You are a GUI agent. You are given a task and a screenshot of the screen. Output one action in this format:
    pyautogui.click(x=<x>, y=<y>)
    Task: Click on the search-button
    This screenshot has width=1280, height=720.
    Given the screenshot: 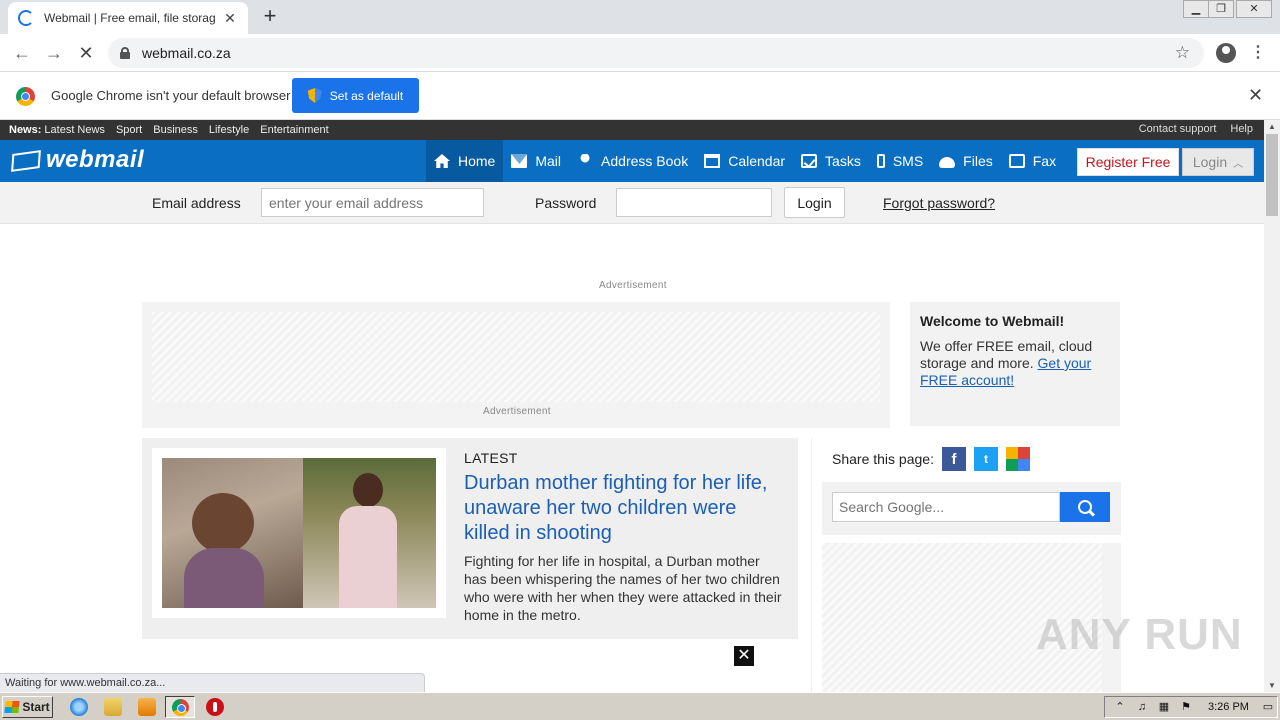 What is the action you would take?
    pyautogui.click(x=1085, y=507)
    